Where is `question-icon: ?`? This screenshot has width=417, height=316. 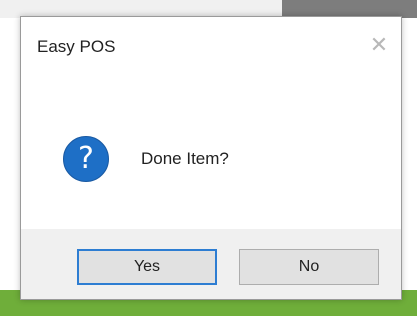
question-icon: ? is located at coordinates (86, 159).